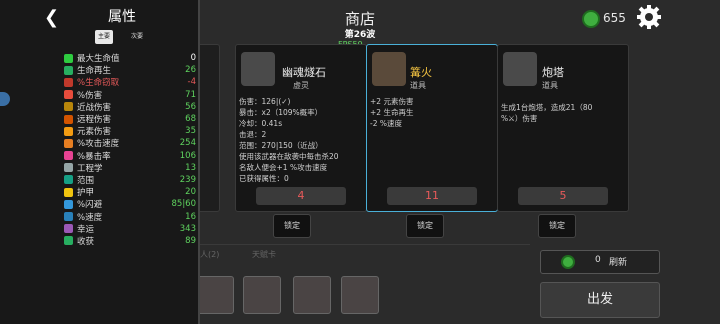 This screenshot has width=720, height=324. What do you see at coordinates (130, 143) in the screenshot?
I see `stat-row: %攻击速度 254` at bounding box center [130, 143].